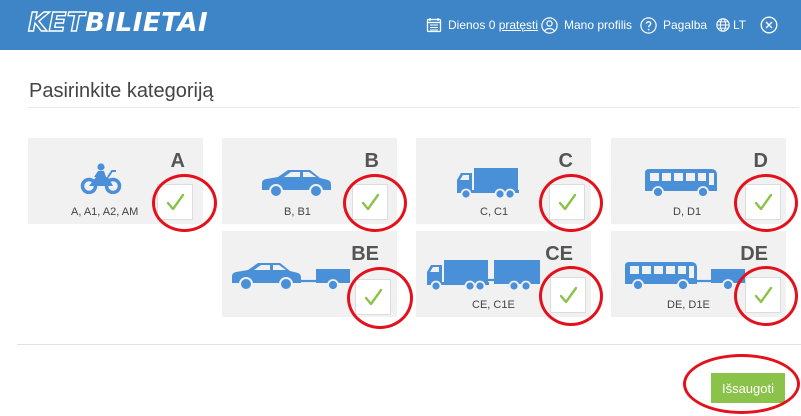 The height and width of the screenshot is (416, 801). I want to click on category-subtitle: CE, C1E, so click(493, 305).